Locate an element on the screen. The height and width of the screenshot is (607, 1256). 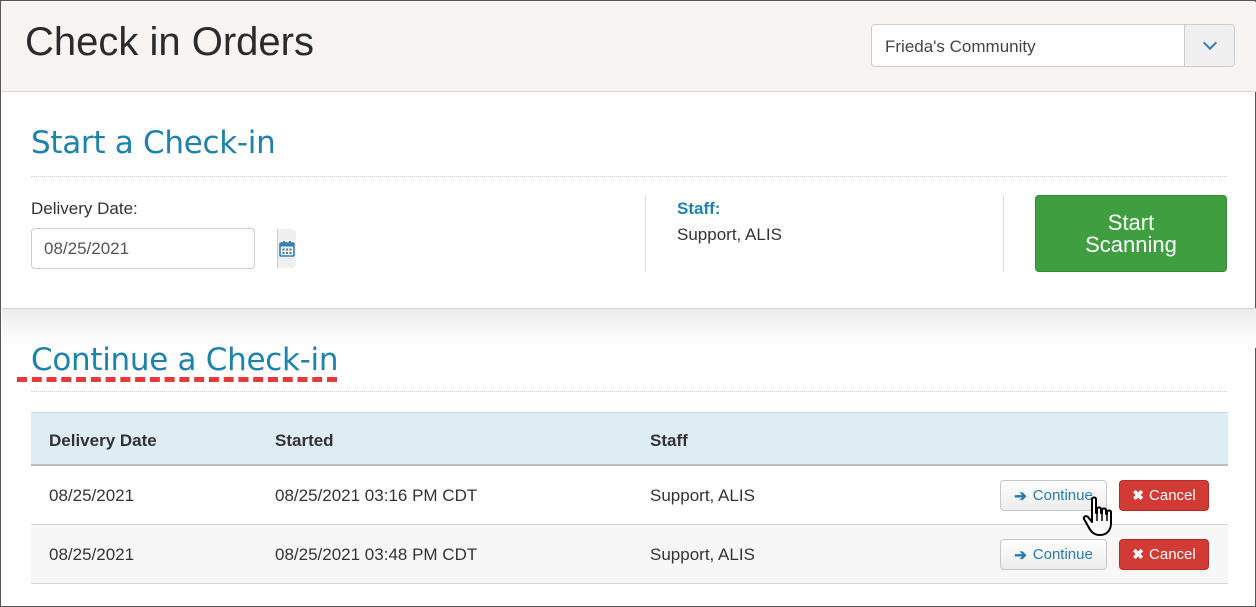
table-header: Delivery Date Started Staff is located at coordinates (629, 439).